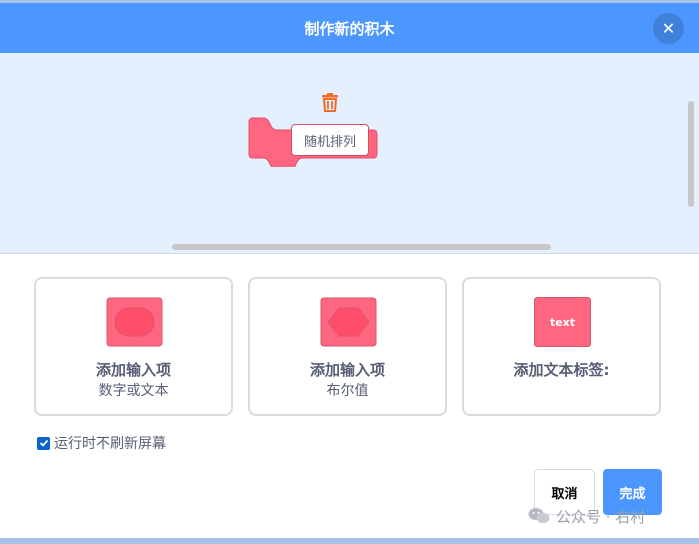 This screenshot has height=544, width=699. I want to click on block-name-text: 随机排列, so click(329, 142).